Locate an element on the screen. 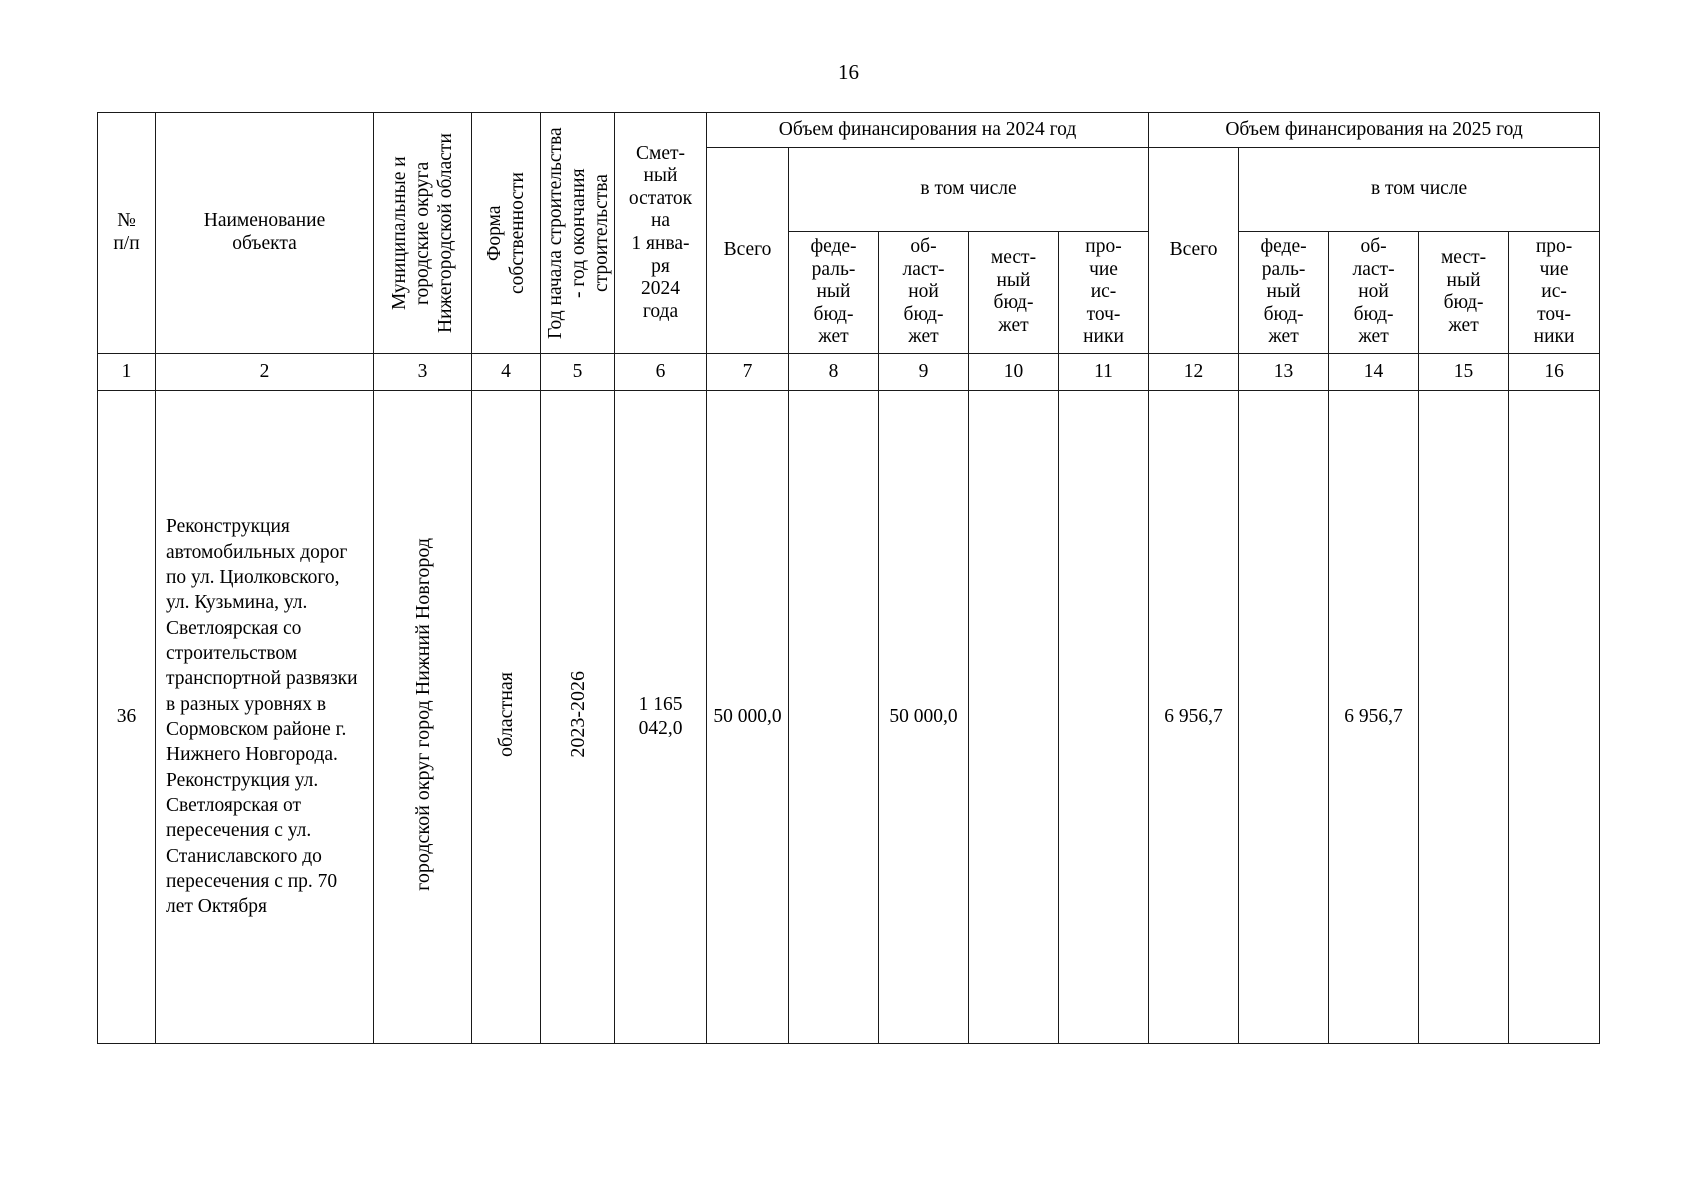  header-2025-other-l3: ис- is located at coordinates (1554, 292).